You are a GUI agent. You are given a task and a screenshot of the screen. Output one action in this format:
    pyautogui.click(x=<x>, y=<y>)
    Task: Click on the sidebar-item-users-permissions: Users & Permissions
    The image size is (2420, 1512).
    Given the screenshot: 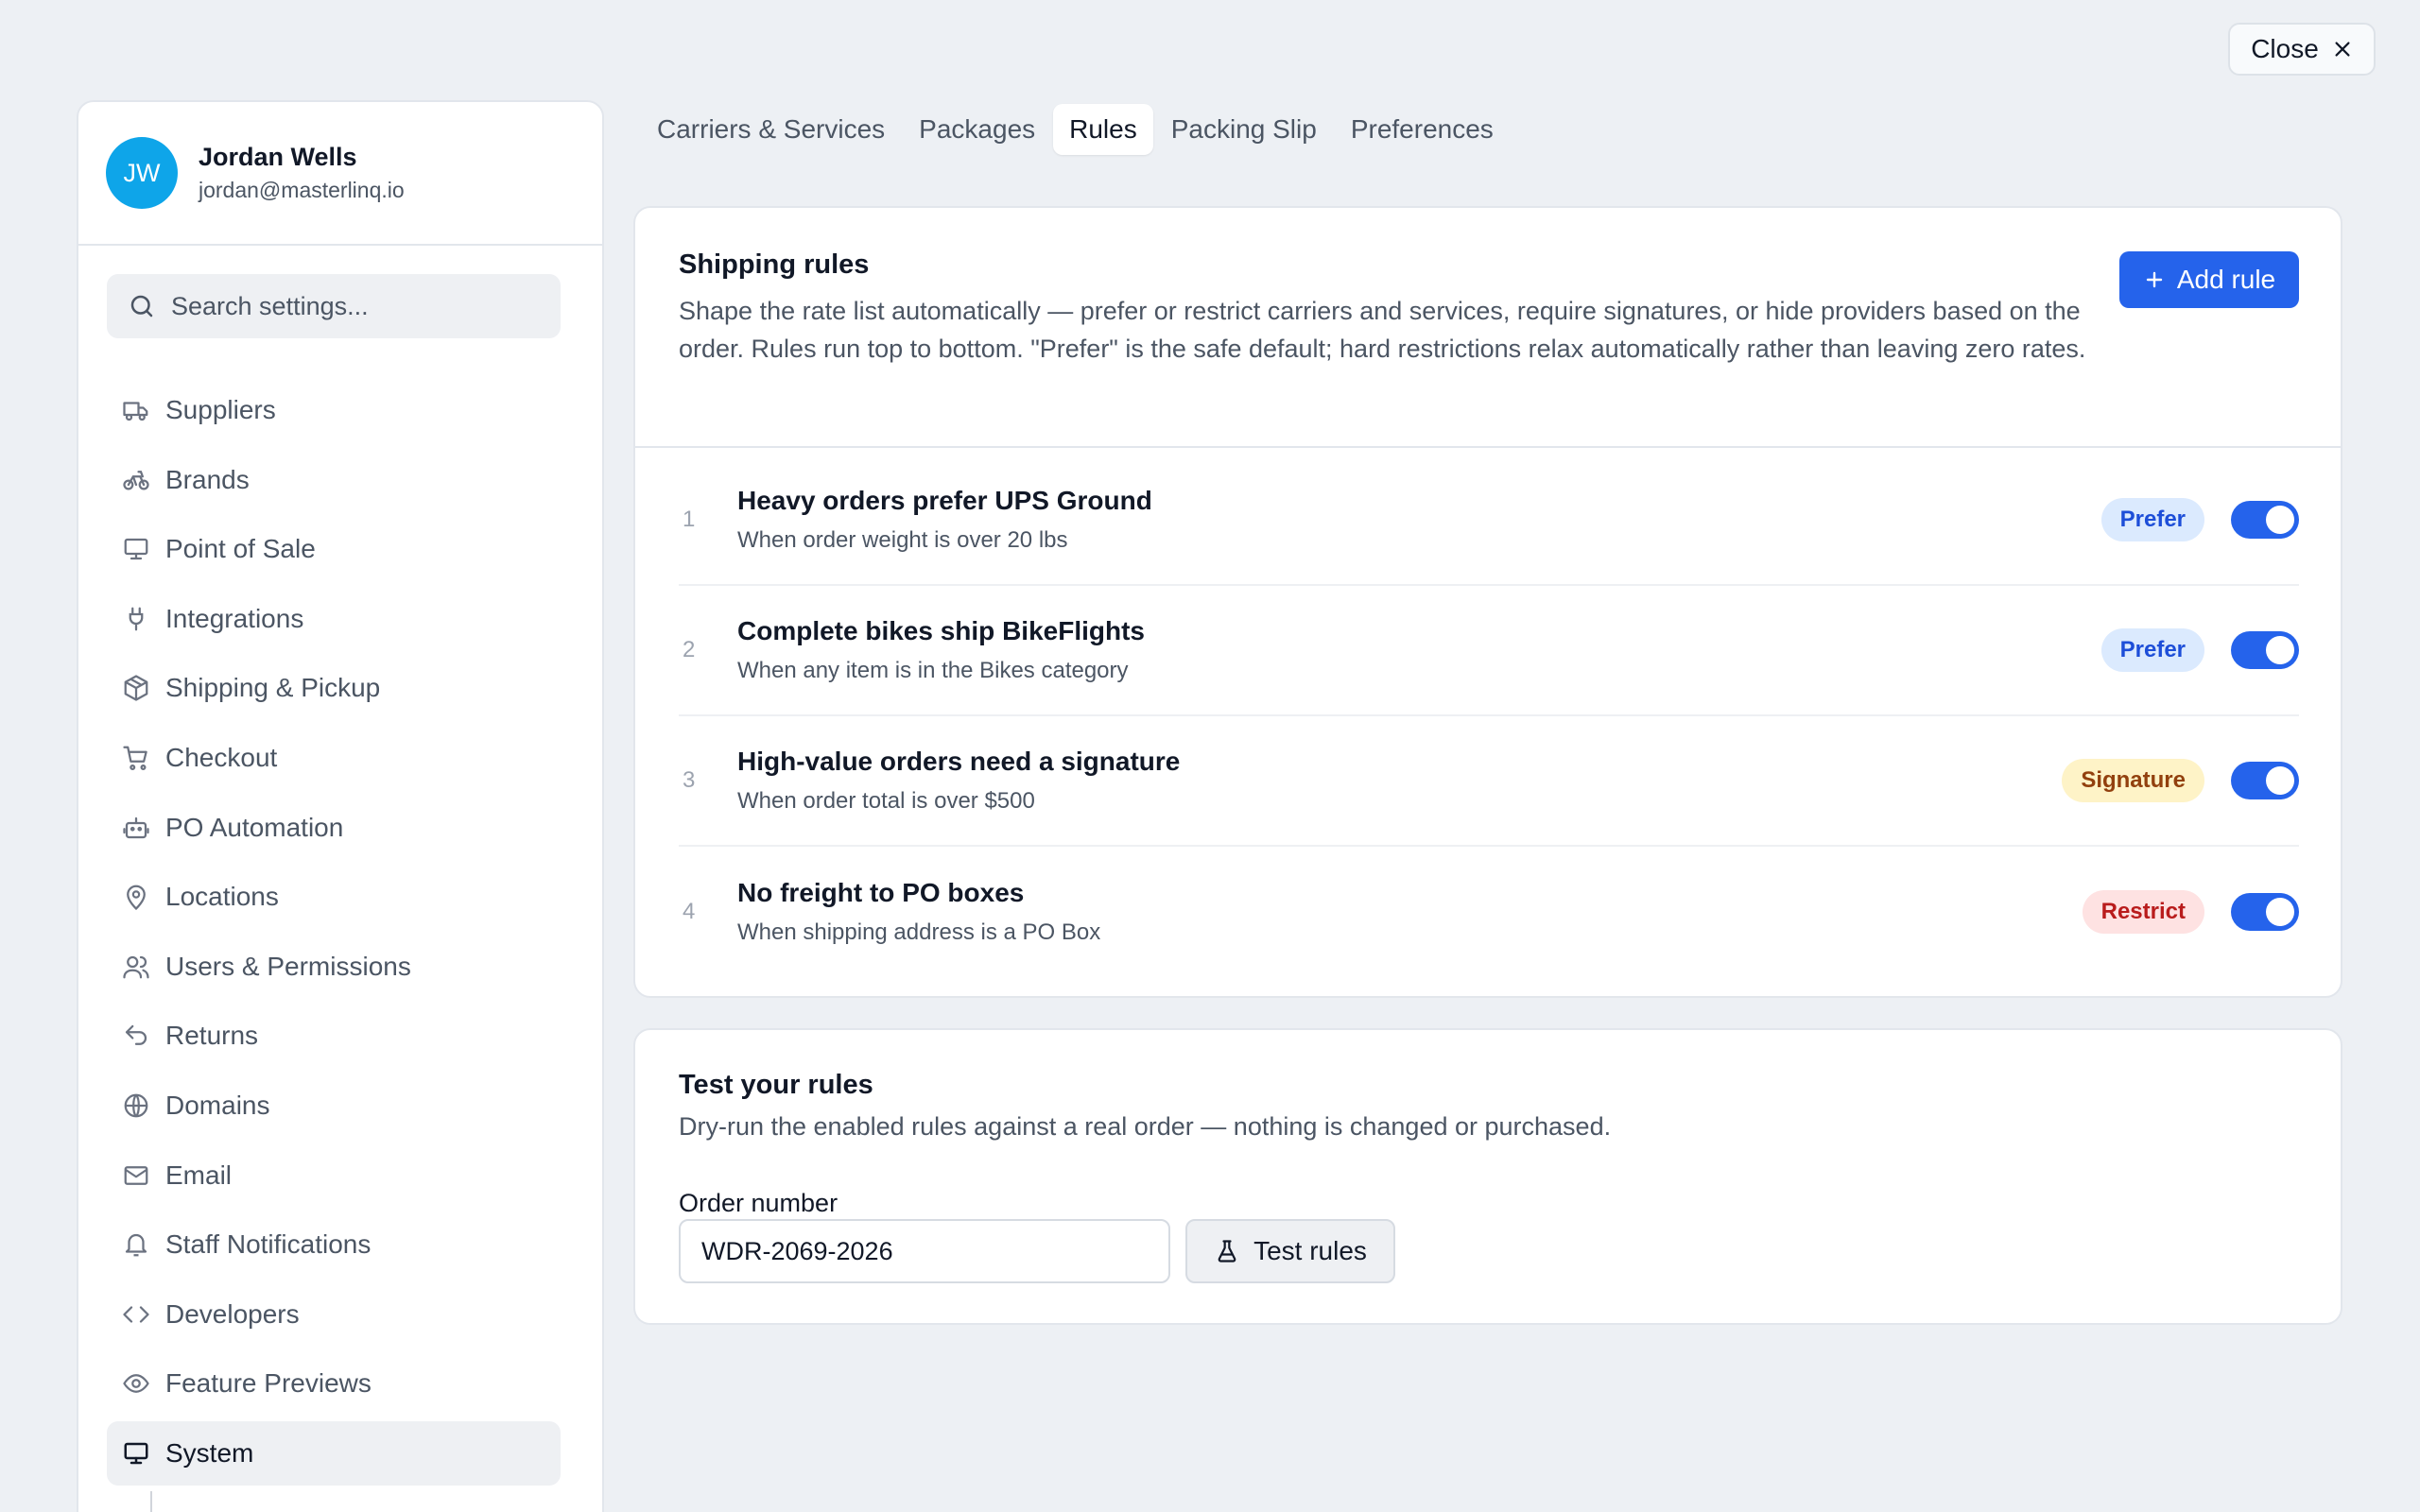 What is the action you would take?
    pyautogui.click(x=334, y=967)
    